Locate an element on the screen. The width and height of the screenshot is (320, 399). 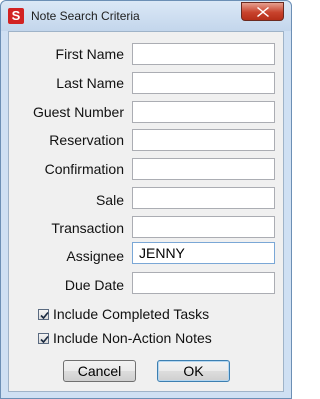
sale-field is located at coordinates (203, 198).